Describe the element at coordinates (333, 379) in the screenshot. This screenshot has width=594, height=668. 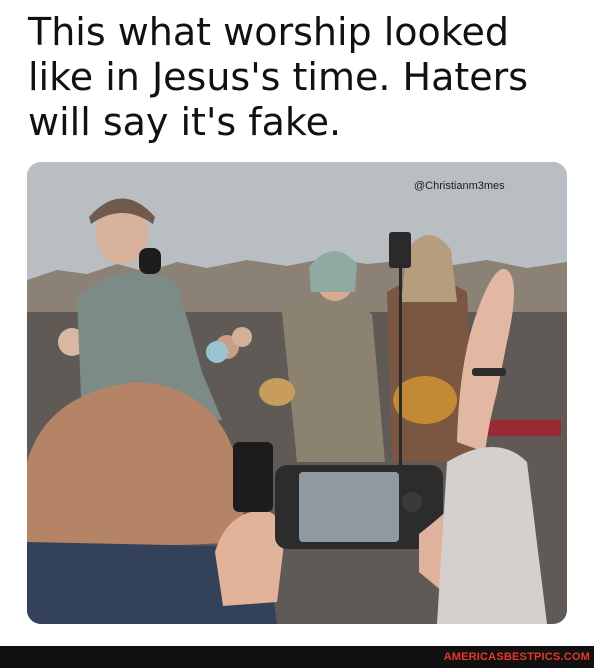
I see `singer-middle-robe` at that location.